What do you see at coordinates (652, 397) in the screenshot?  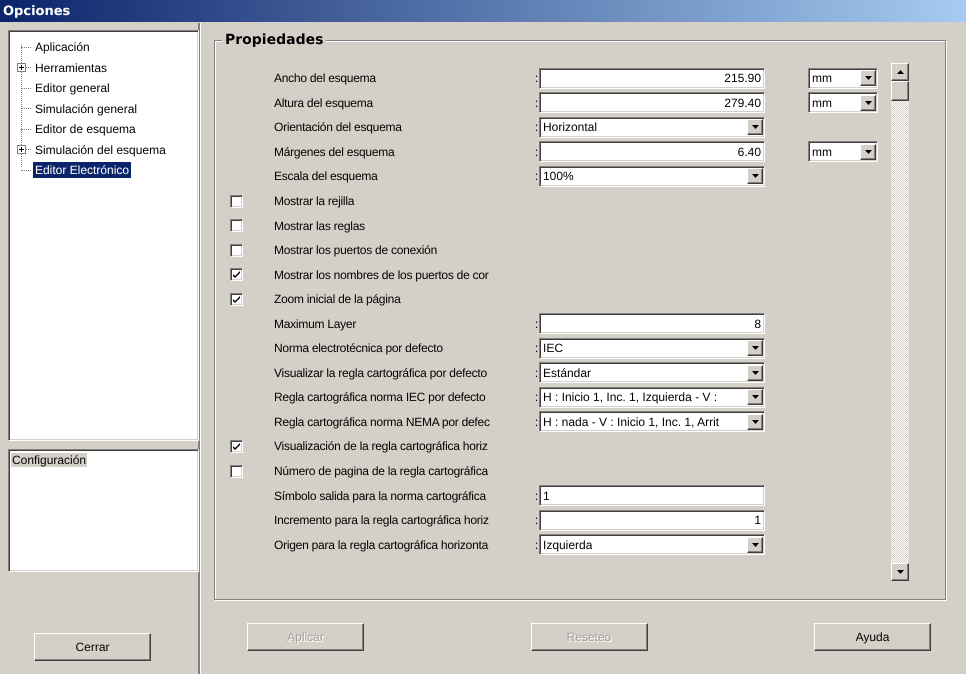 I see `dropdown: H : Inicio 1, Inc. 1, Izquierda - V :` at bounding box center [652, 397].